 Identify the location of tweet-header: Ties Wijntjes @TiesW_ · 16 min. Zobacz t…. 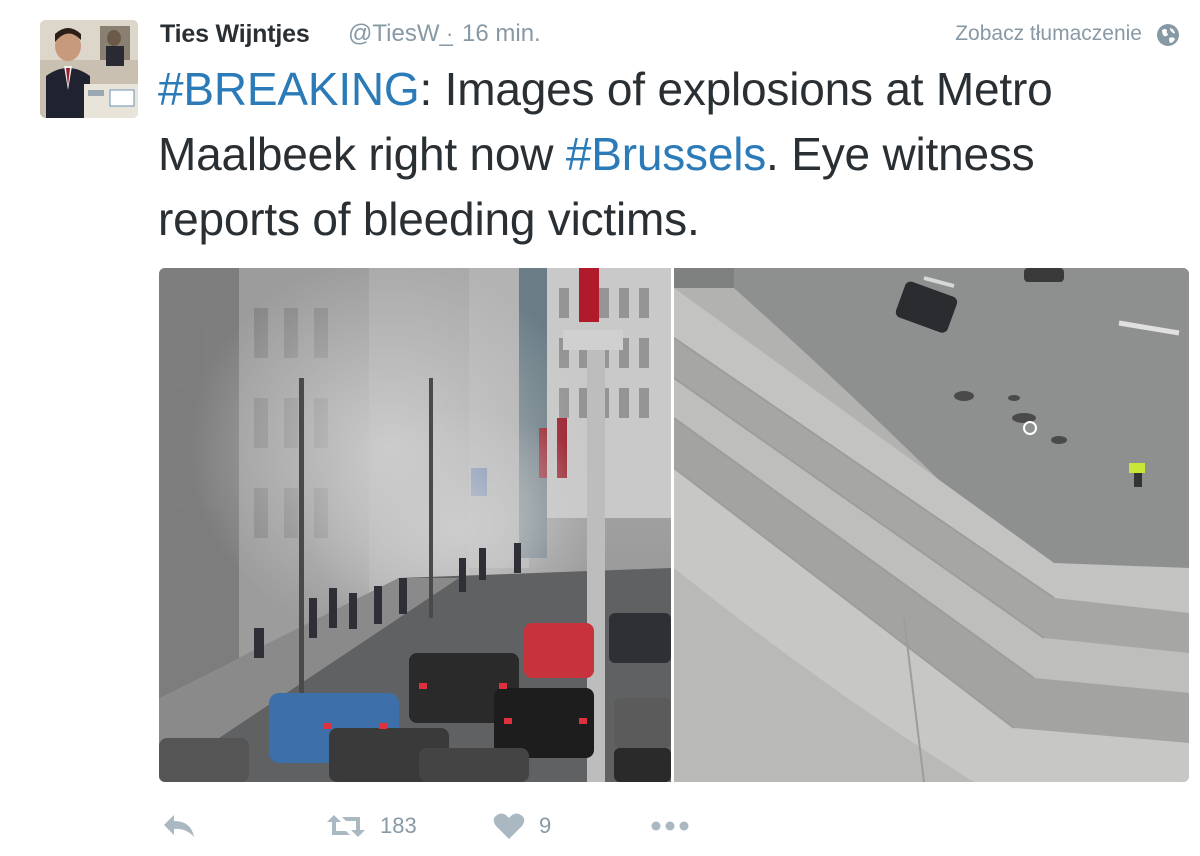
(675, 34).